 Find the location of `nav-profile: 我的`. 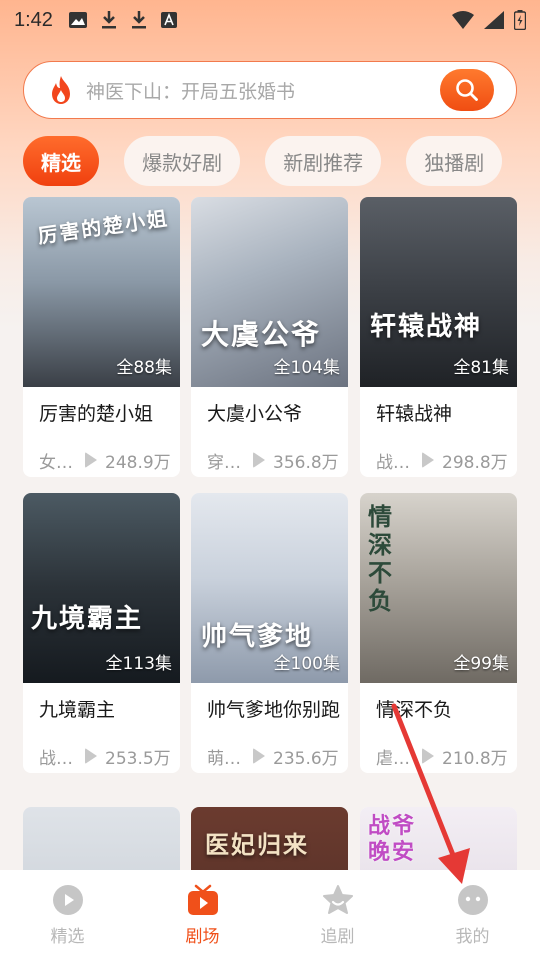

nav-profile: 我的 is located at coordinates (472, 915).